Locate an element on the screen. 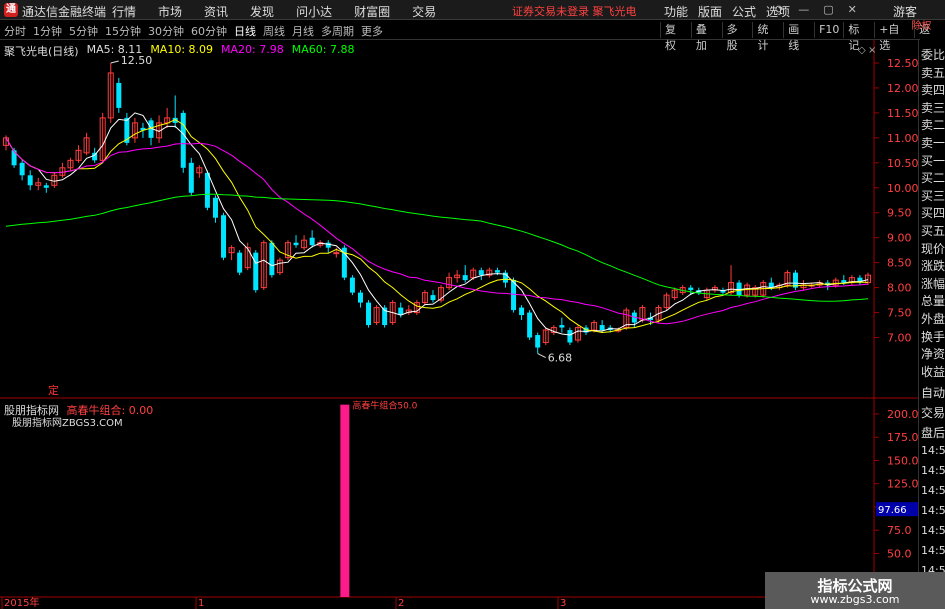  menu-item-trade: 交易 is located at coordinates (424, 11).